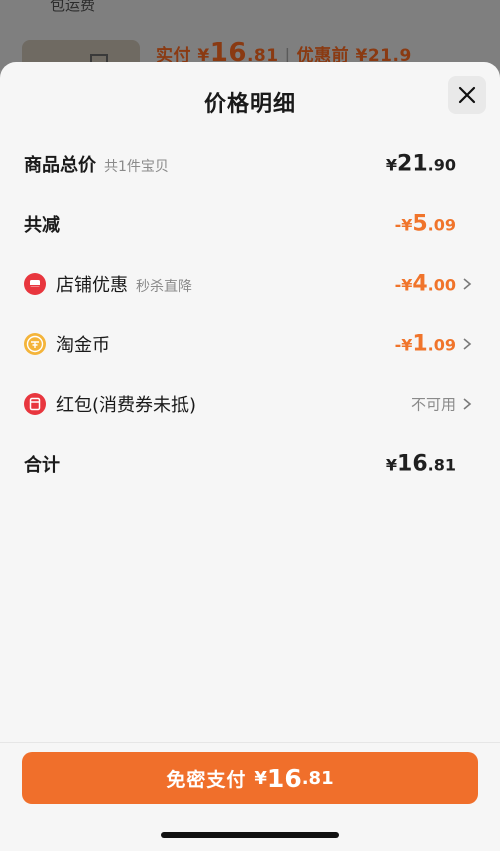  I want to click on close-icon, so click(467, 95).